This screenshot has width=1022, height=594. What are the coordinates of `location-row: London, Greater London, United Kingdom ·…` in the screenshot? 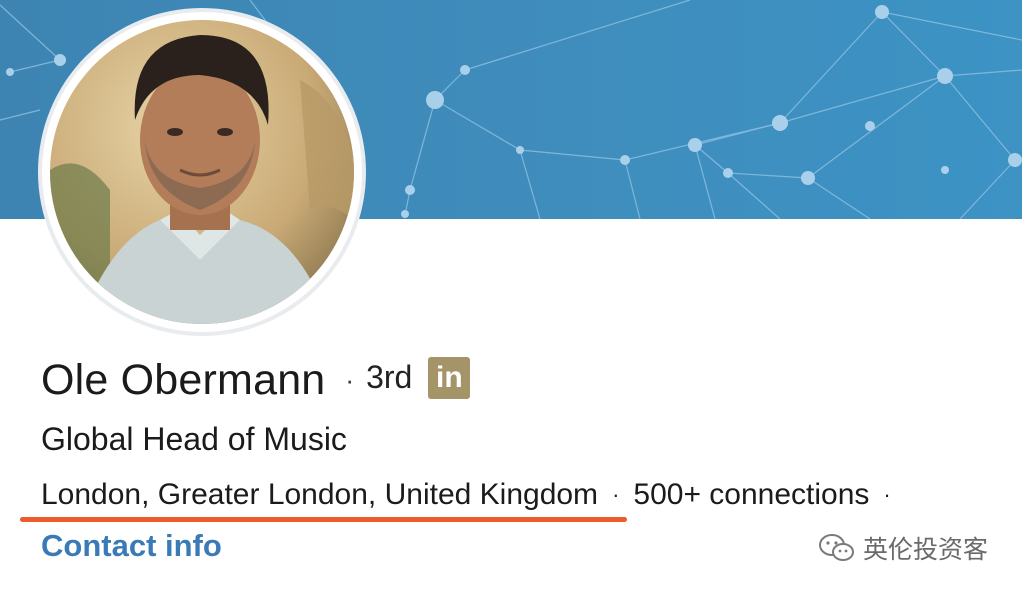 It's located at (473, 495).